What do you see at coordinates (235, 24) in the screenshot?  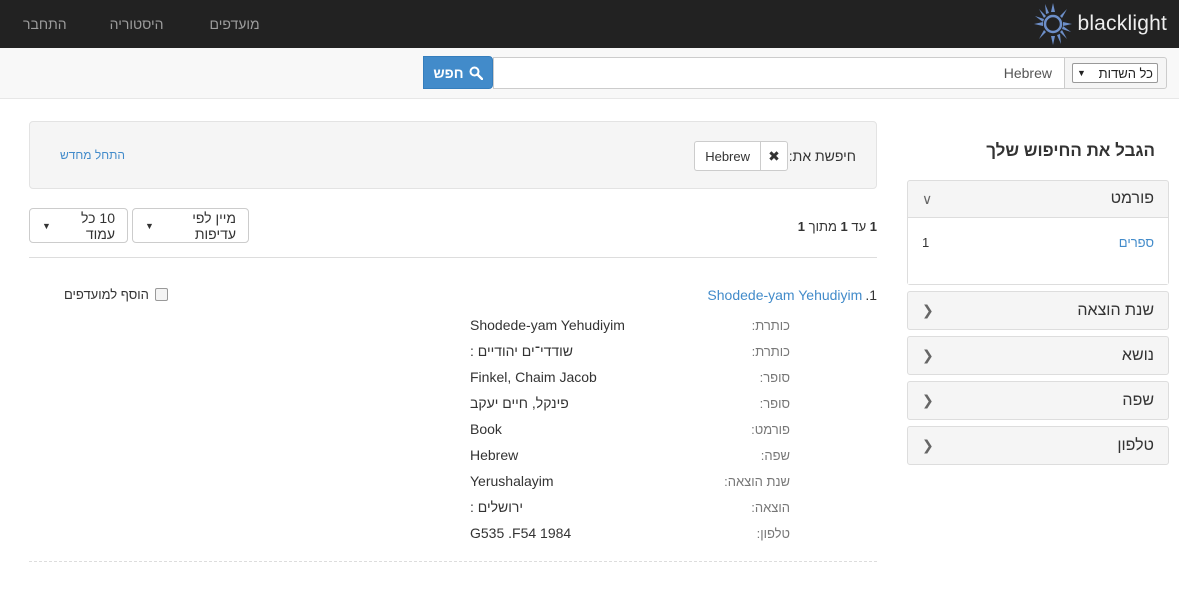 I see `nav-bookmarks-link: מועדפים` at bounding box center [235, 24].